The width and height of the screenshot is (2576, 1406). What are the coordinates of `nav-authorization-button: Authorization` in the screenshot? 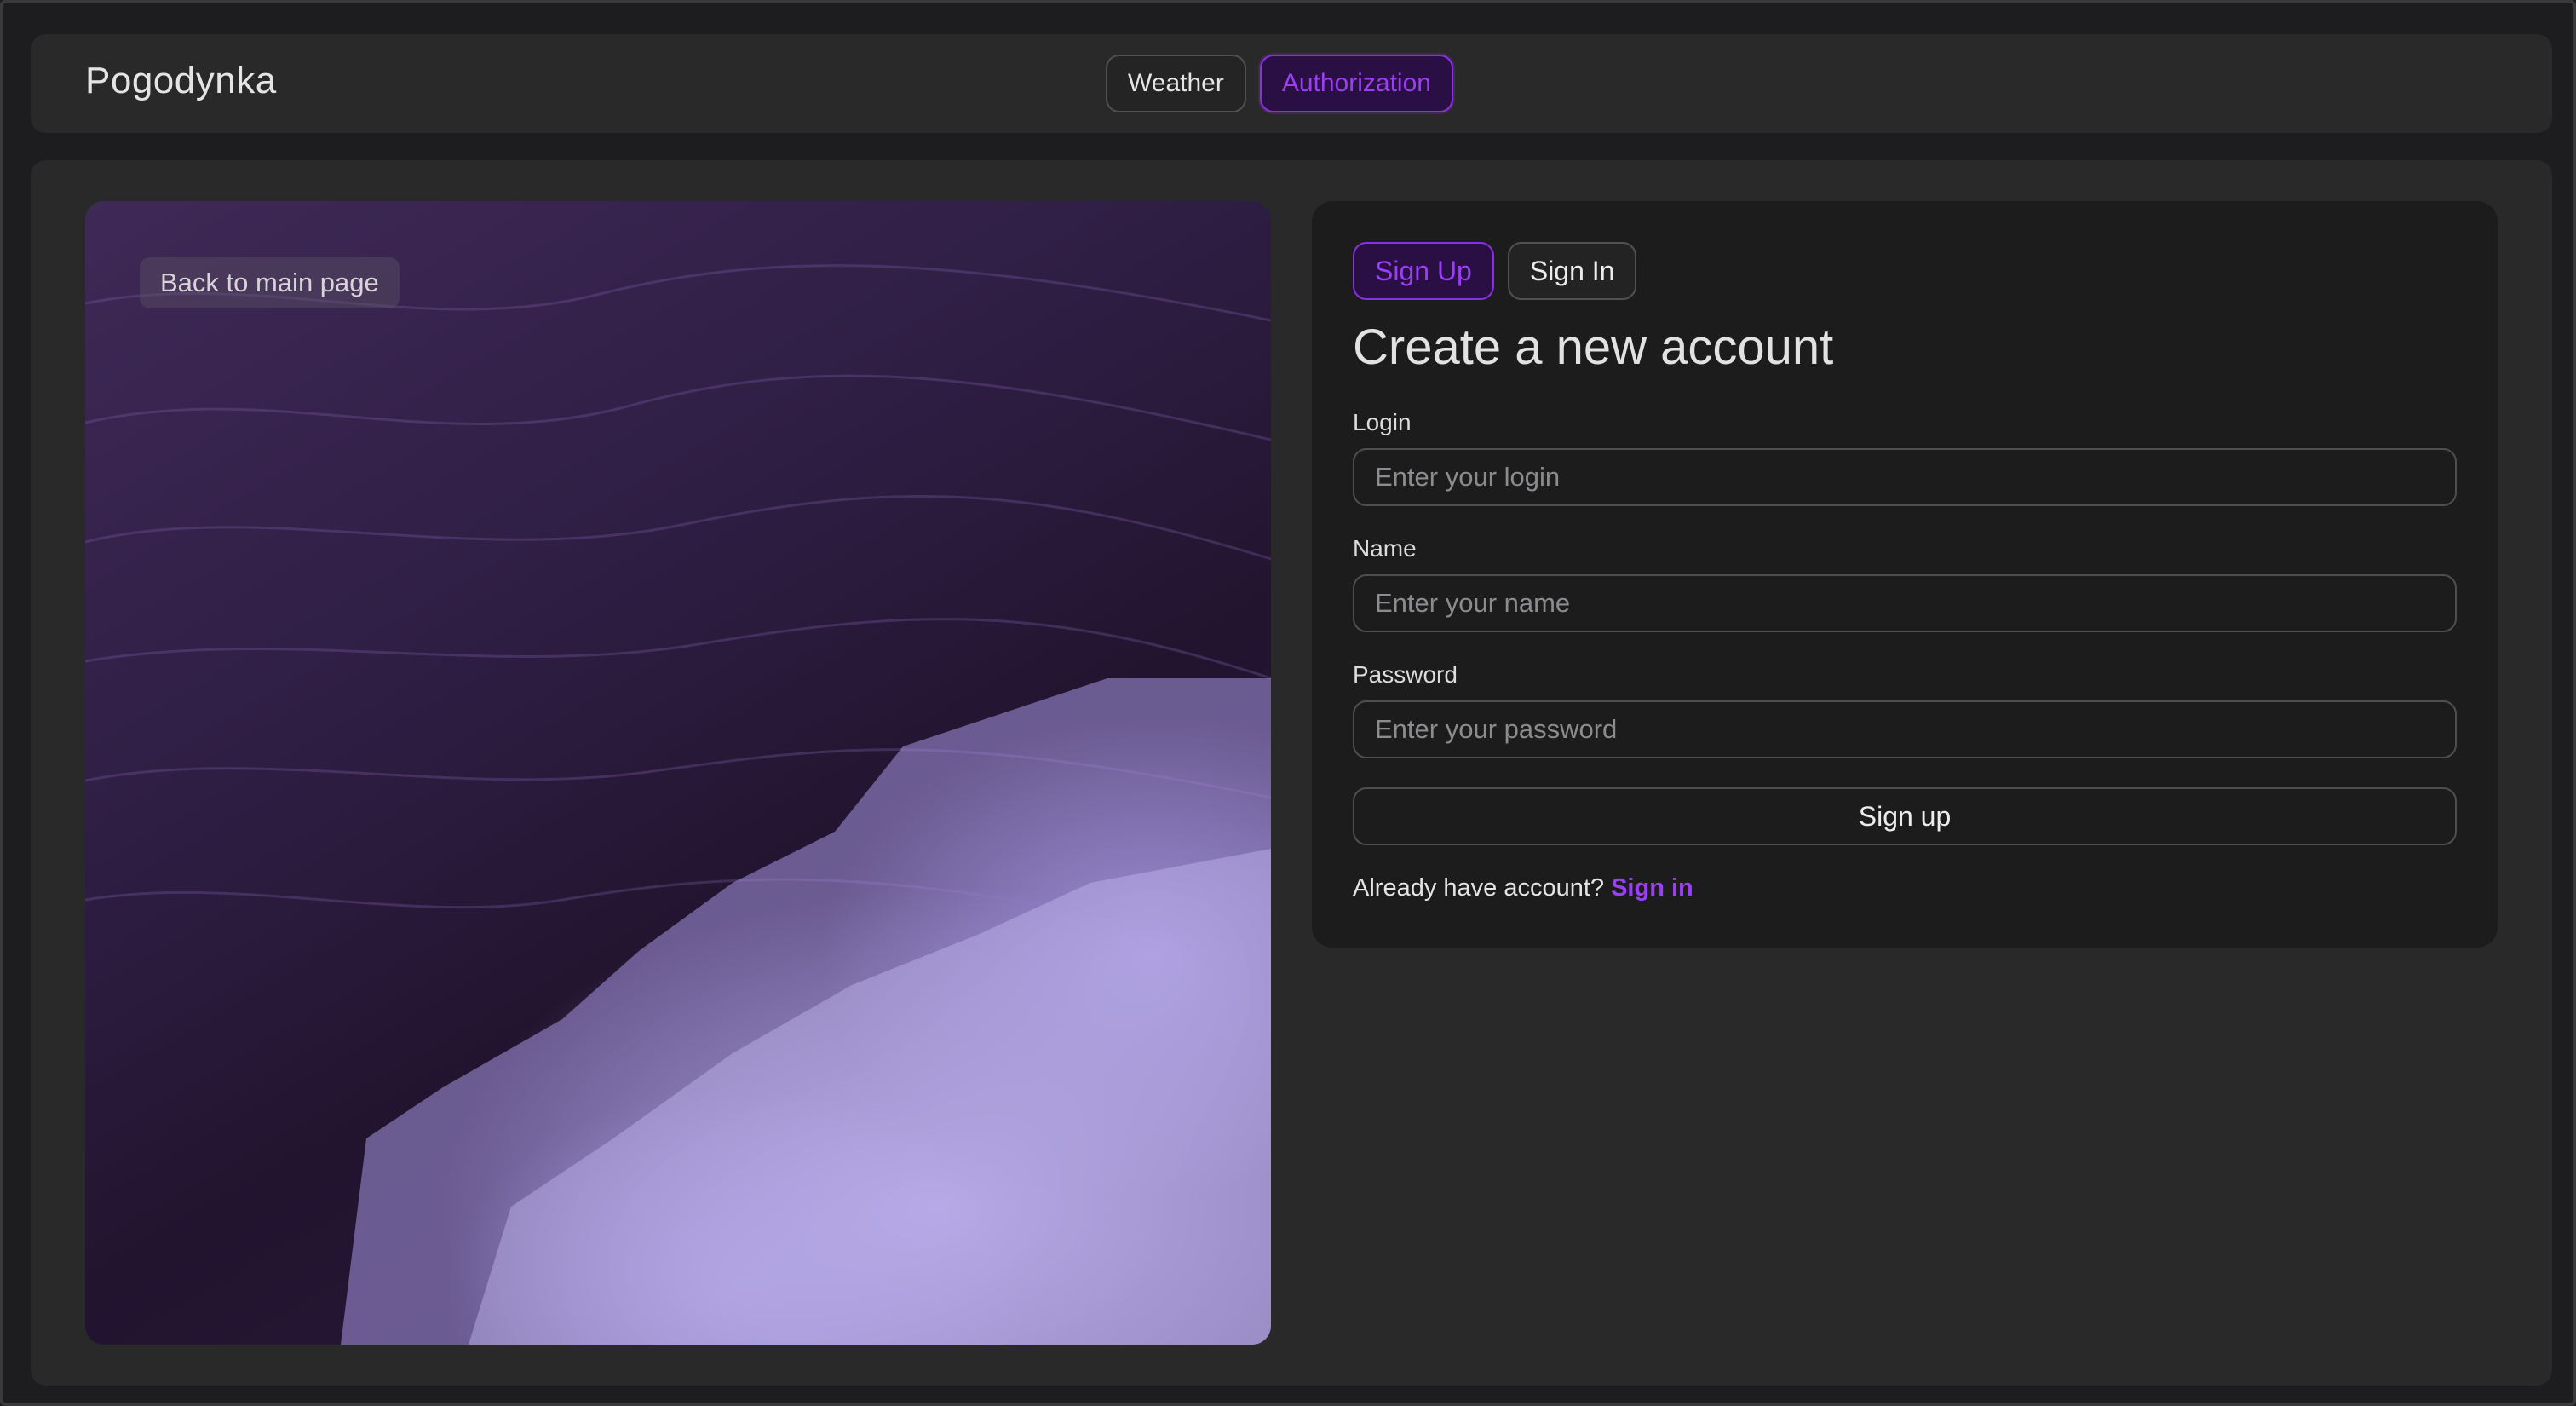 It's located at (1356, 83).